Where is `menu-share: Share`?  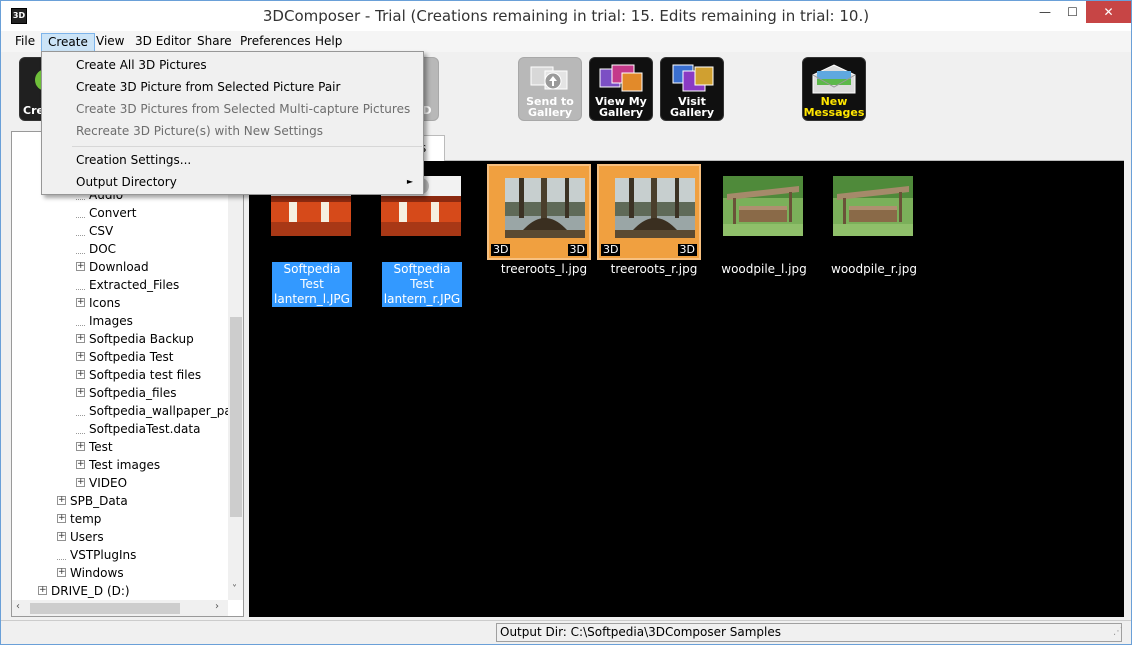 menu-share: Share is located at coordinates (214, 42).